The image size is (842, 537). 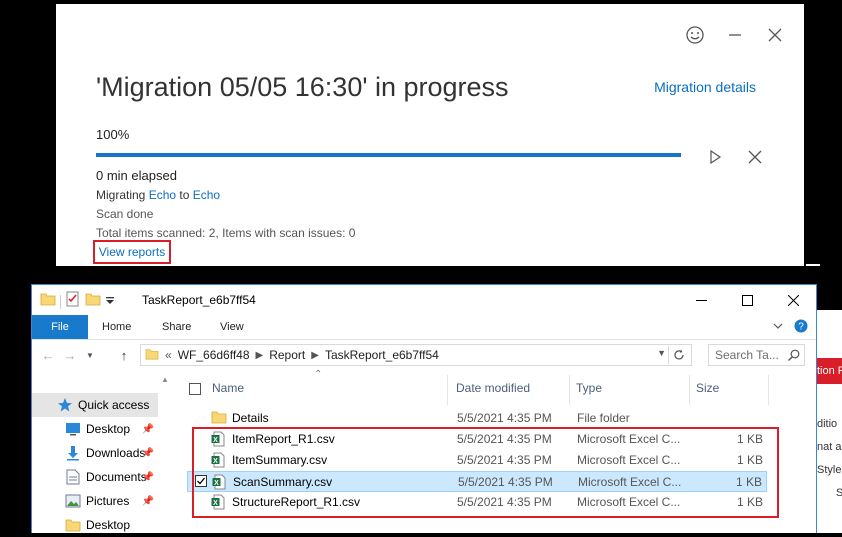 I want to click on background-text-1: ditio, so click(x=827, y=424).